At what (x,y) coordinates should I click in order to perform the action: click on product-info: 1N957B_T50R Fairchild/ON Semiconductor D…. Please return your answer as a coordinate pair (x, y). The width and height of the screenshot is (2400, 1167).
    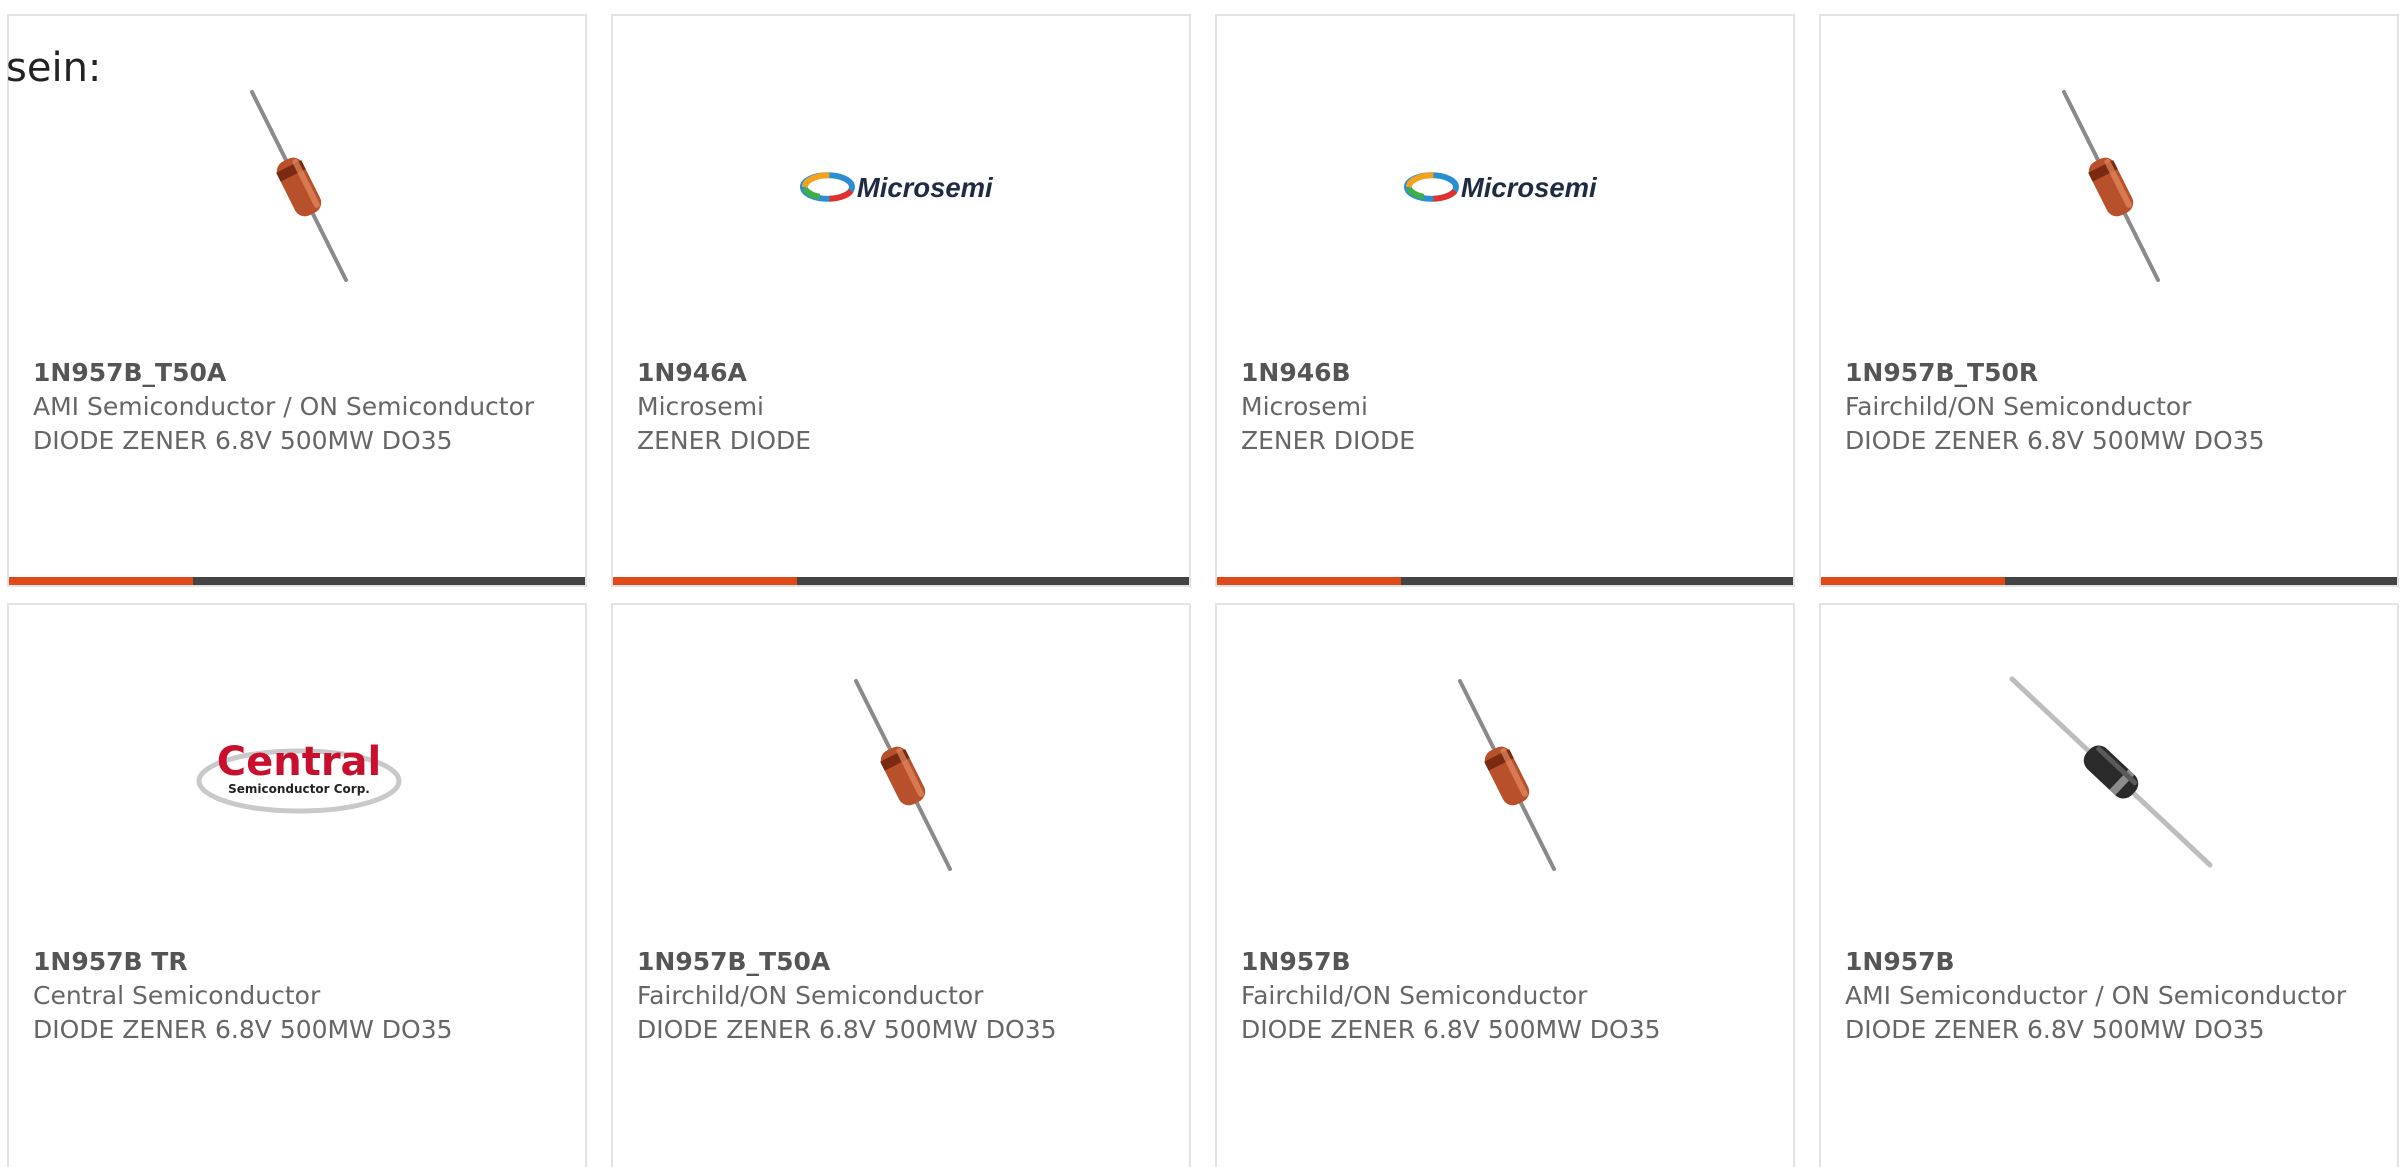
    Looking at the image, I should click on (2105, 407).